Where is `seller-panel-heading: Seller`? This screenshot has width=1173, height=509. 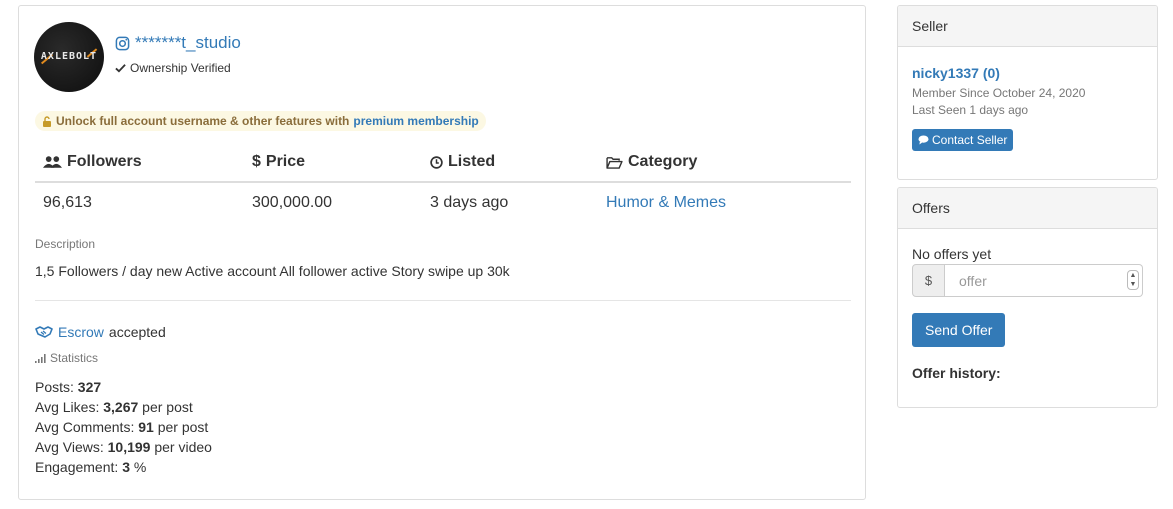
seller-panel-heading: Seller is located at coordinates (1027, 26).